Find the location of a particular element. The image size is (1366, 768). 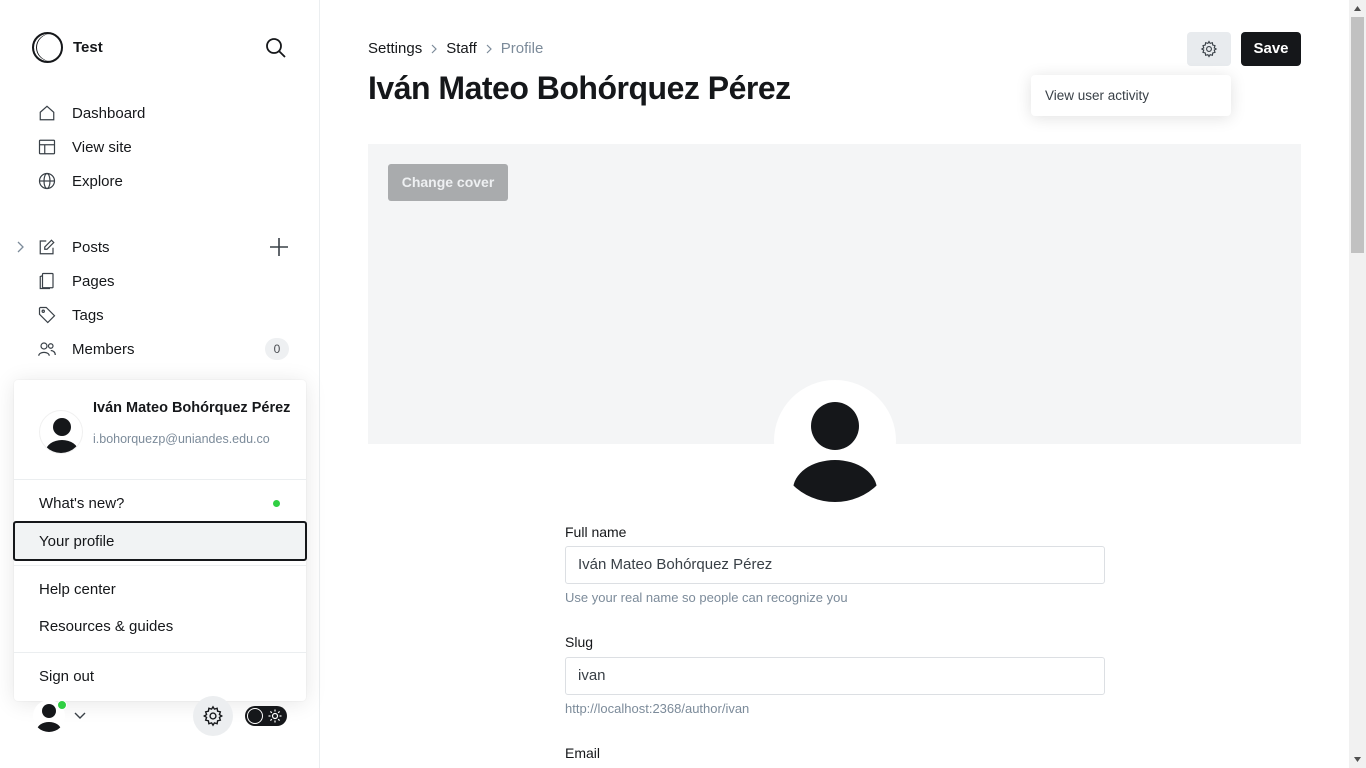

full-name-input: Iván Mateo Bohórquez Pérez is located at coordinates (835, 565).